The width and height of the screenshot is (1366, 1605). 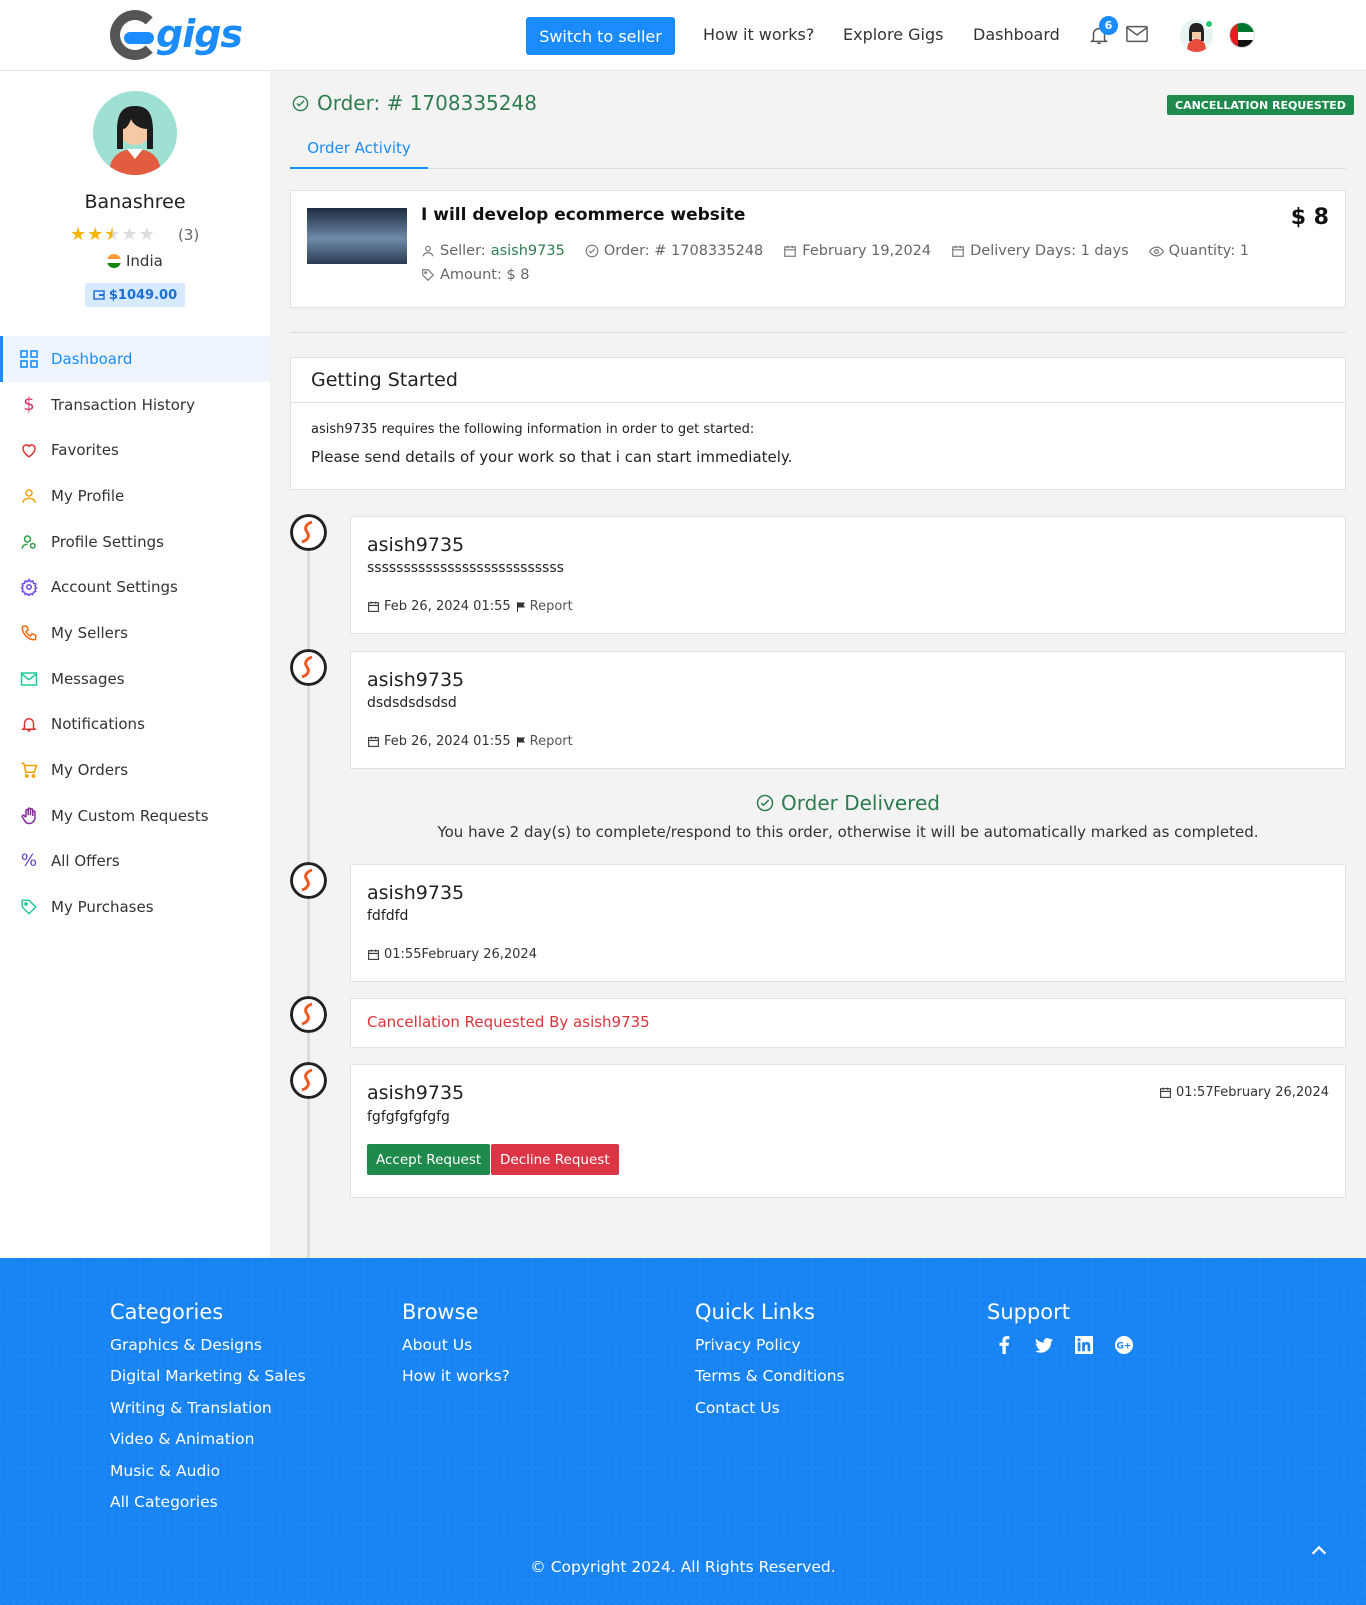 What do you see at coordinates (600, 36) in the screenshot?
I see `switch-to-seller-button: Switch to seller` at bounding box center [600, 36].